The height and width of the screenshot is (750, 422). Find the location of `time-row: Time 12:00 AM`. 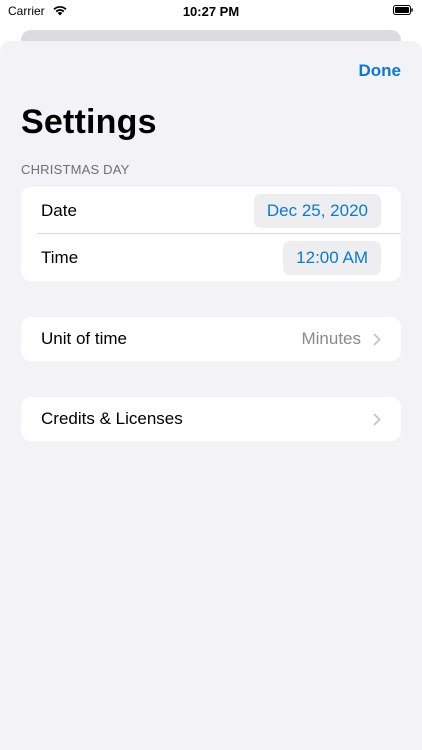

time-row: Time 12:00 AM is located at coordinates (211, 257).